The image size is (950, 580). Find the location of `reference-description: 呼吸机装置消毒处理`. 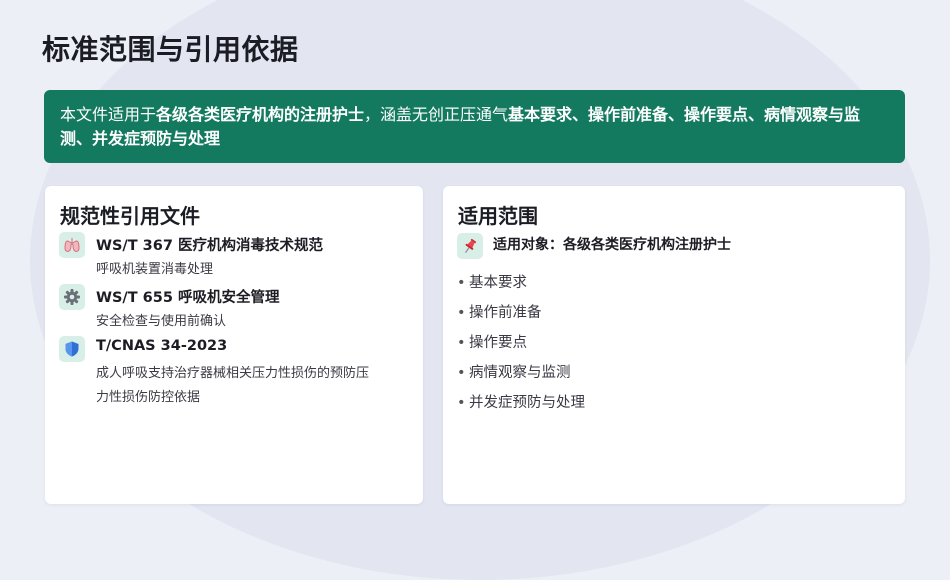

reference-description: 呼吸机装置消毒处理 is located at coordinates (155, 269).